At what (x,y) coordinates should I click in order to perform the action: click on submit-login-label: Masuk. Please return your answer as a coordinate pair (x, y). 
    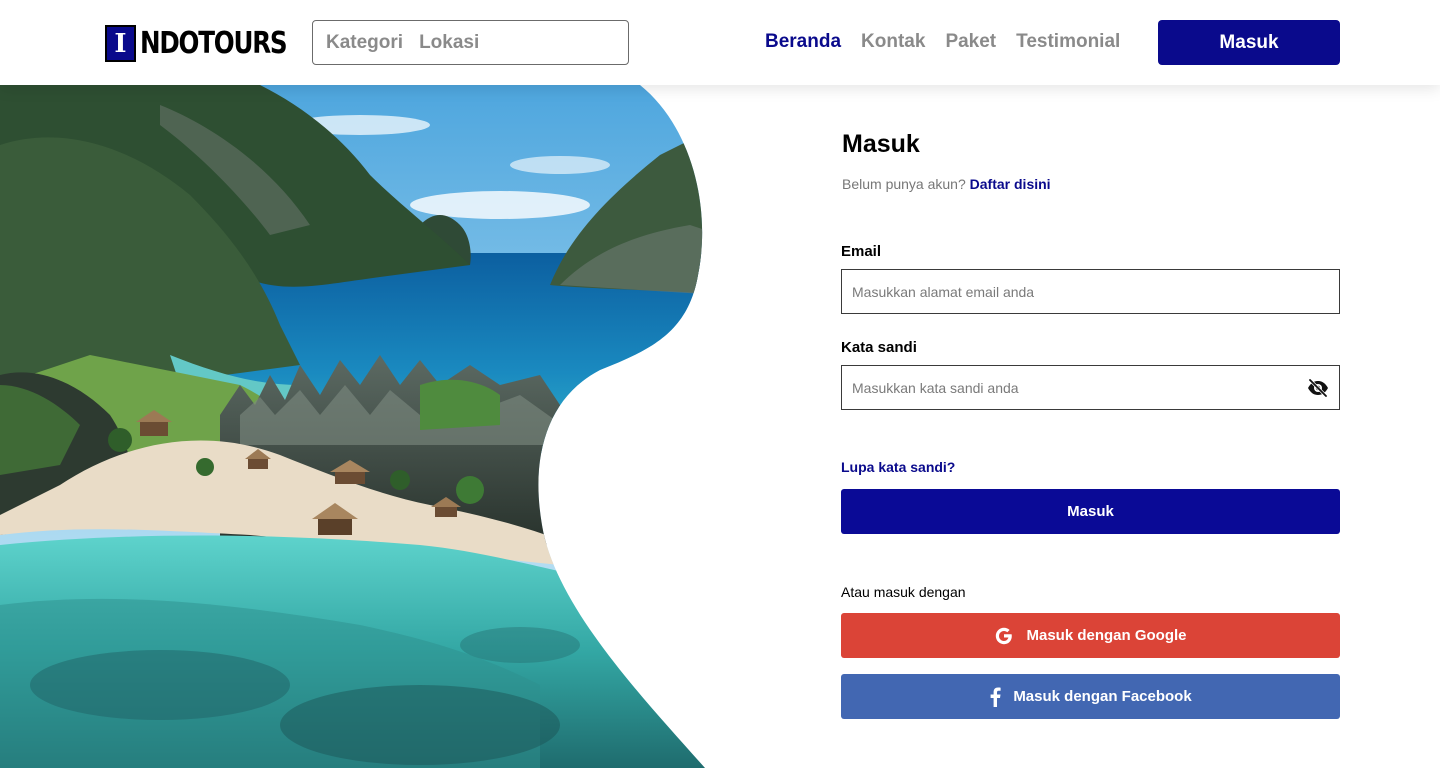
    Looking at the image, I should click on (1090, 511).